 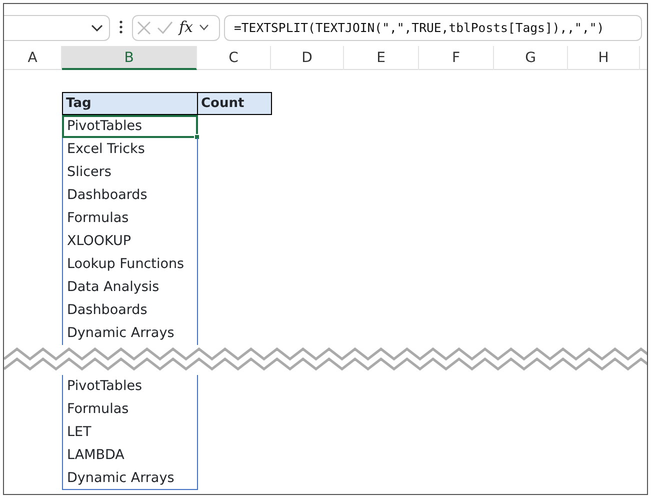 What do you see at coordinates (604, 58) in the screenshot?
I see `column-header: H` at bounding box center [604, 58].